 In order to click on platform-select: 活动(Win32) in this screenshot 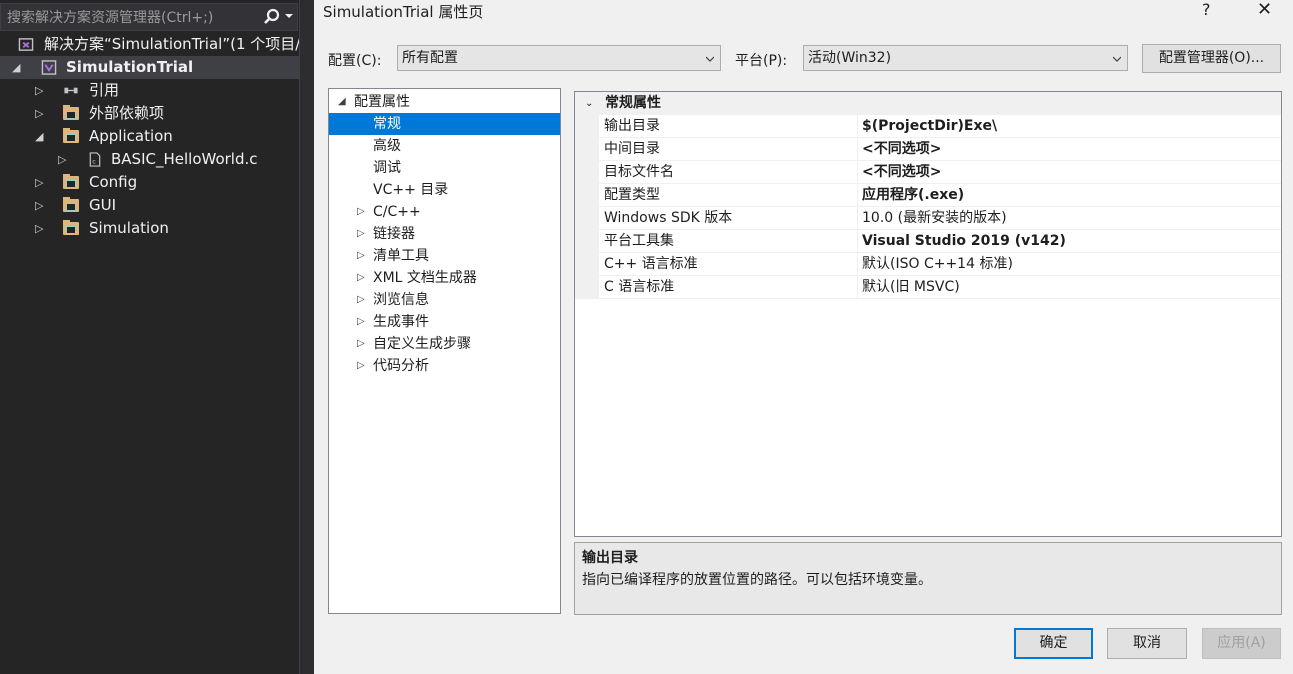, I will do `click(965, 58)`.